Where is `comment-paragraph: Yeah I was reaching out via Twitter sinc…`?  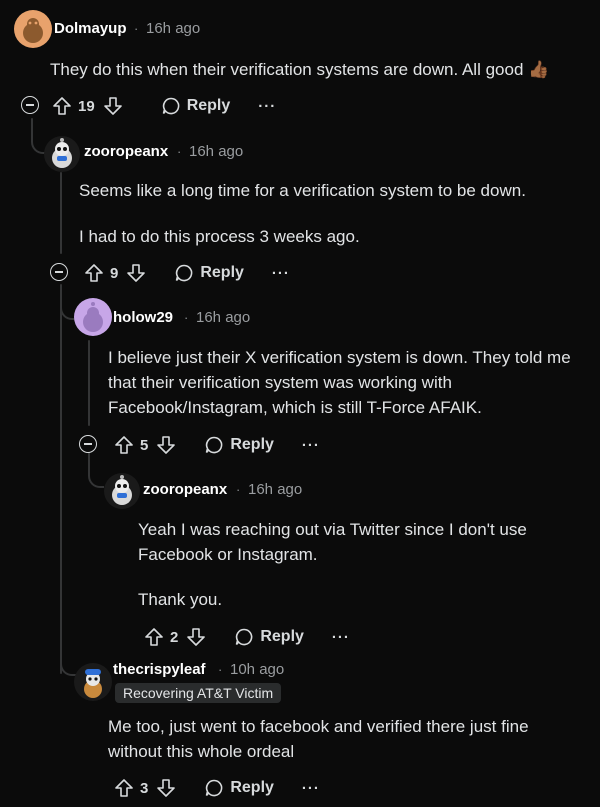 comment-paragraph: Yeah I was reaching out via Twitter sinc… is located at coordinates (332, 542).